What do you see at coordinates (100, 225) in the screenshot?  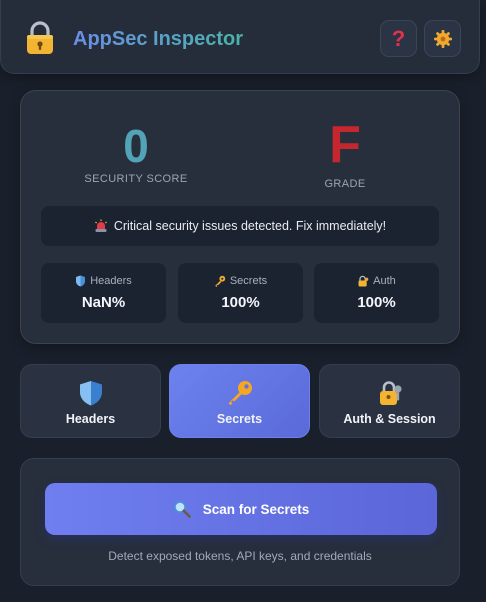 I see `siren-icon` at bounding box center [100, 225].